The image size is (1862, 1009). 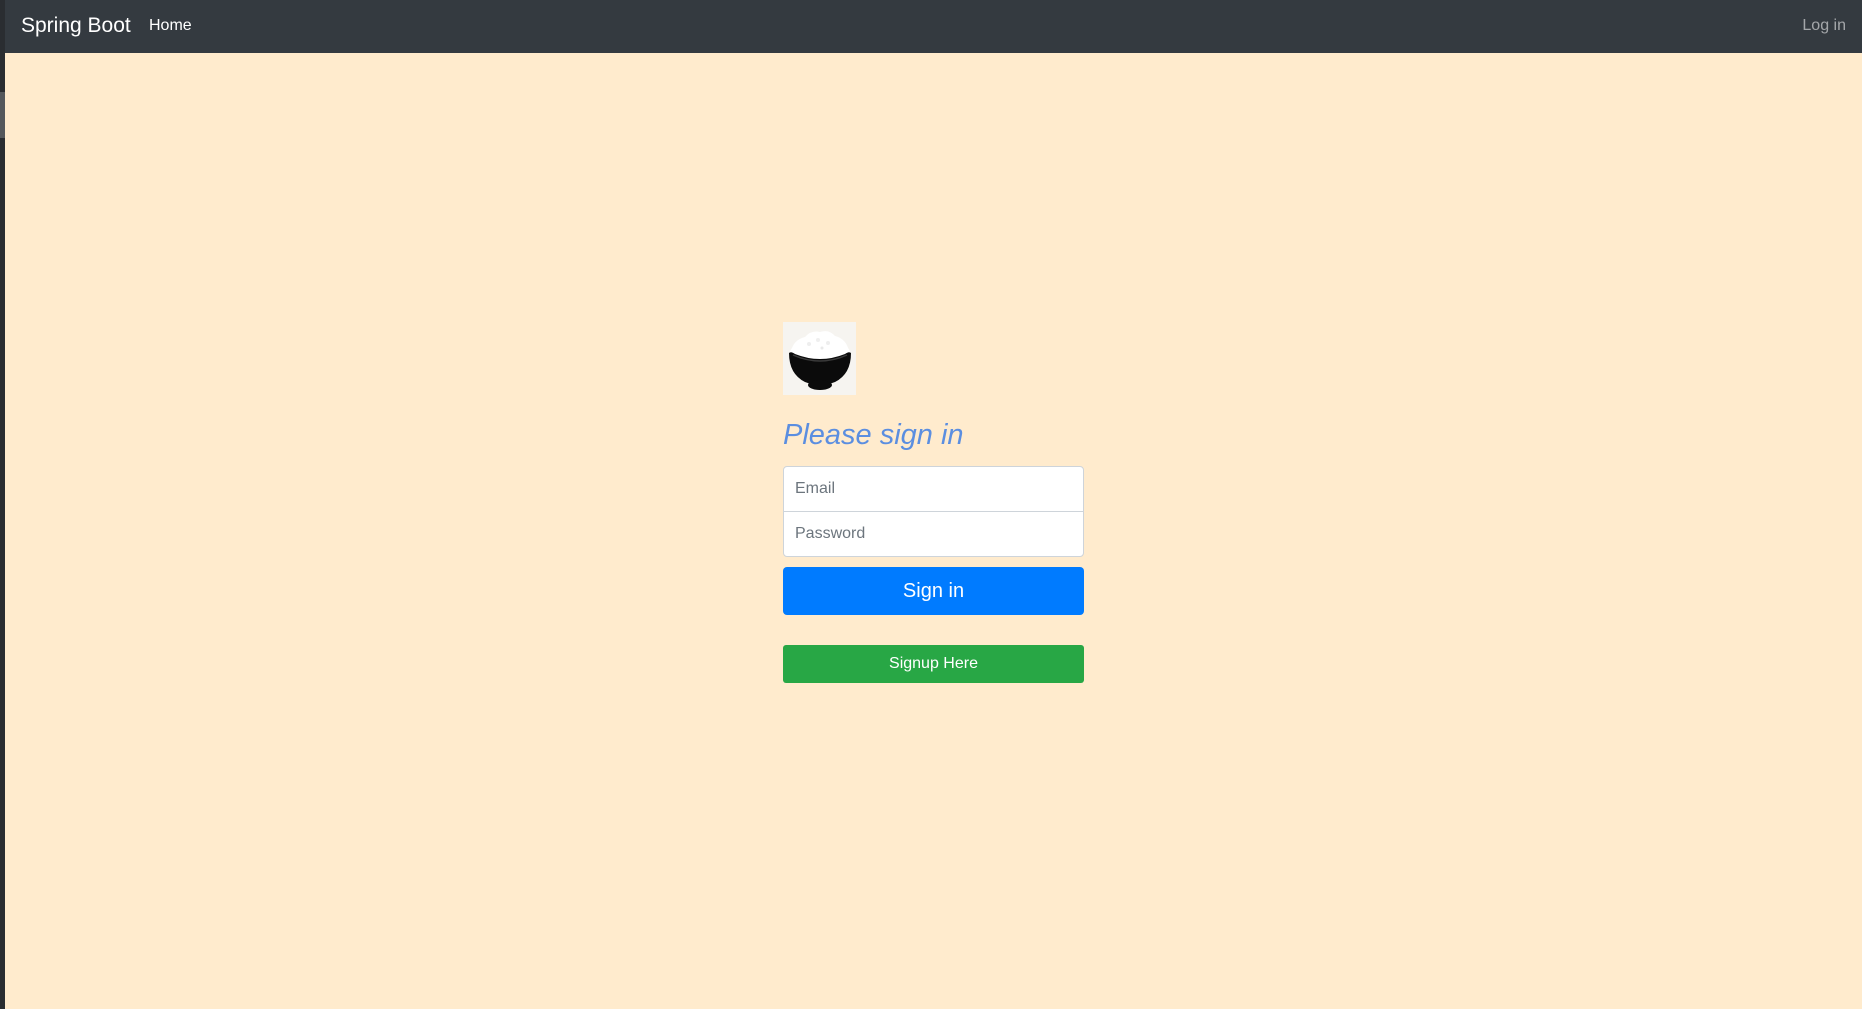 I want to click on top-navbar: Spring Boot Home Log in, so click(x=933, y=26).